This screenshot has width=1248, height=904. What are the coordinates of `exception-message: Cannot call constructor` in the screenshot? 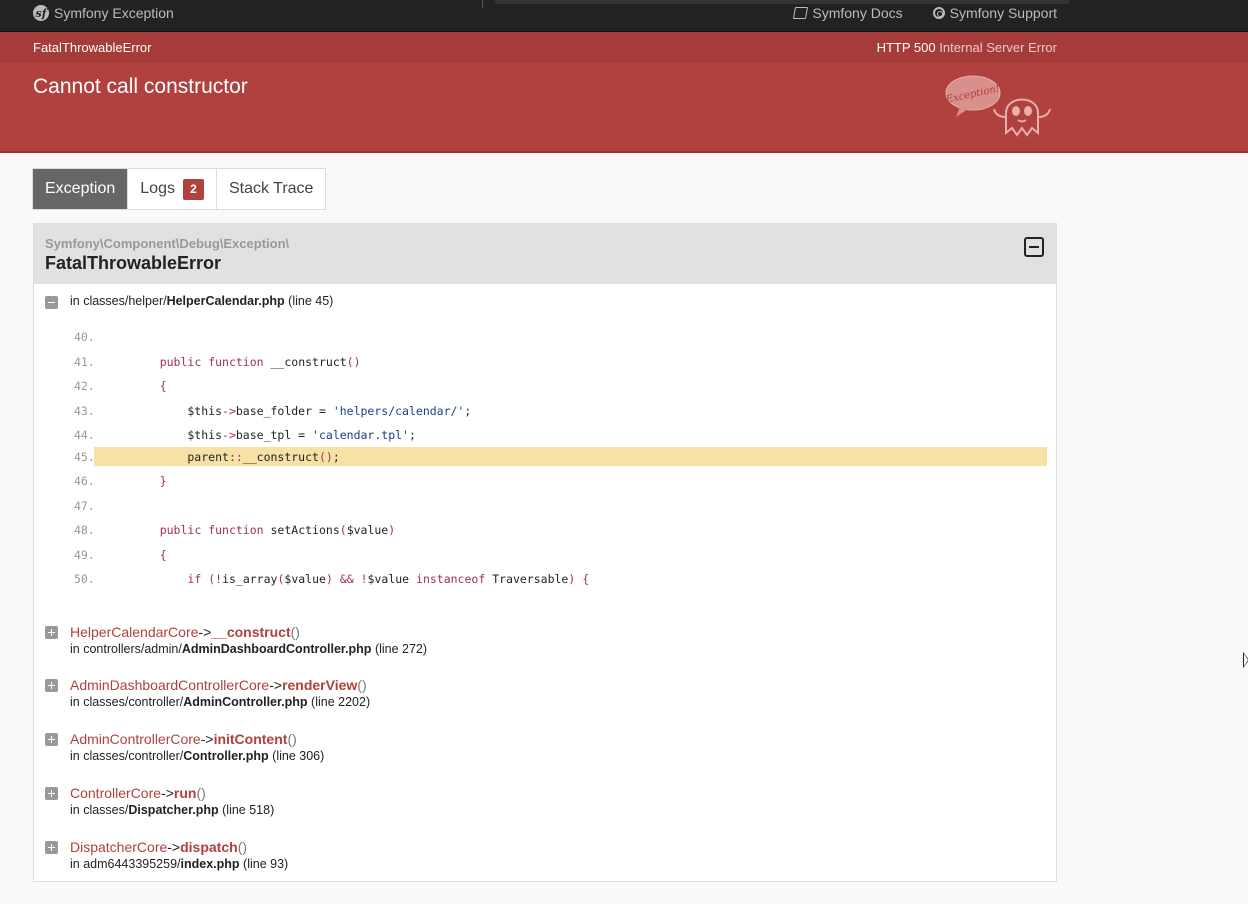 It's located at (140, 86).